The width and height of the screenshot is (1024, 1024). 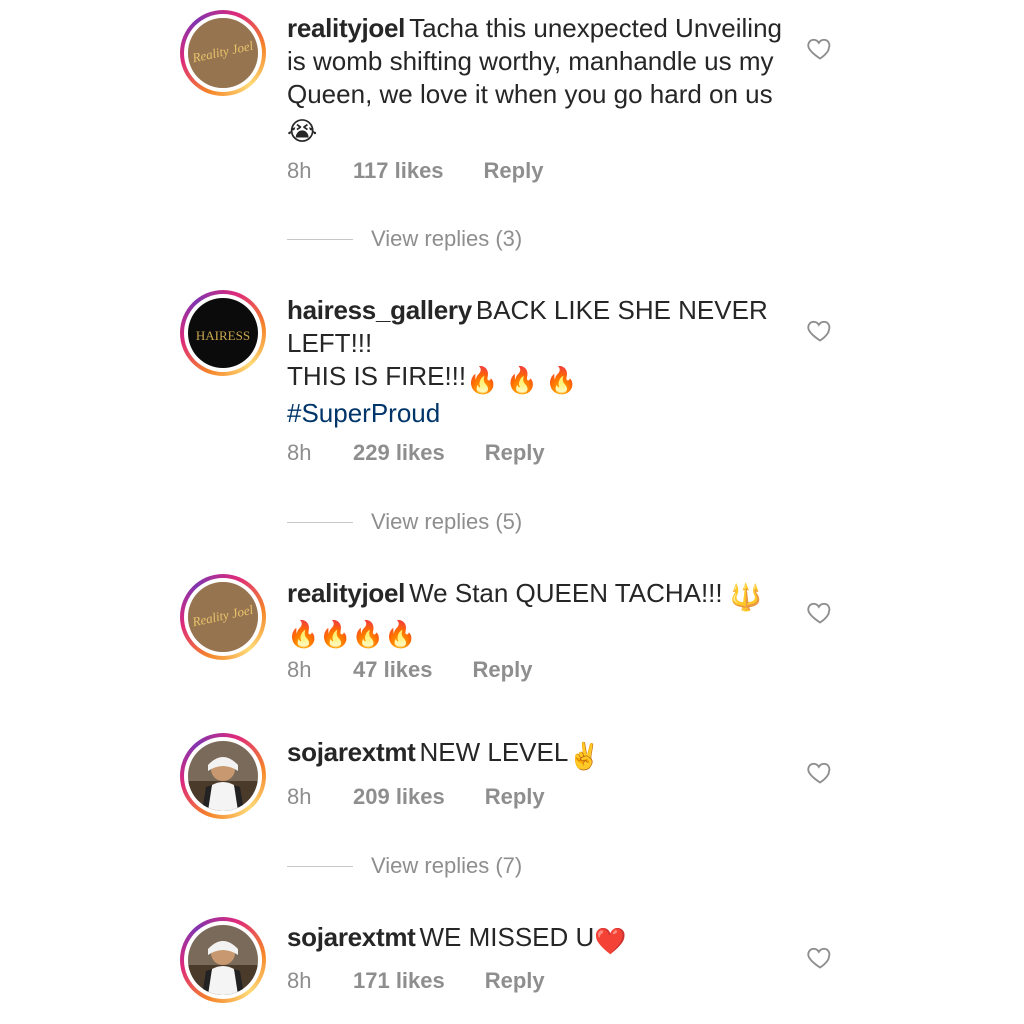 What do you see at coordinates (584, 756) in the screenshot?
I see `victory-hand-emoji: ✌️` at bounding box center [584, 756].